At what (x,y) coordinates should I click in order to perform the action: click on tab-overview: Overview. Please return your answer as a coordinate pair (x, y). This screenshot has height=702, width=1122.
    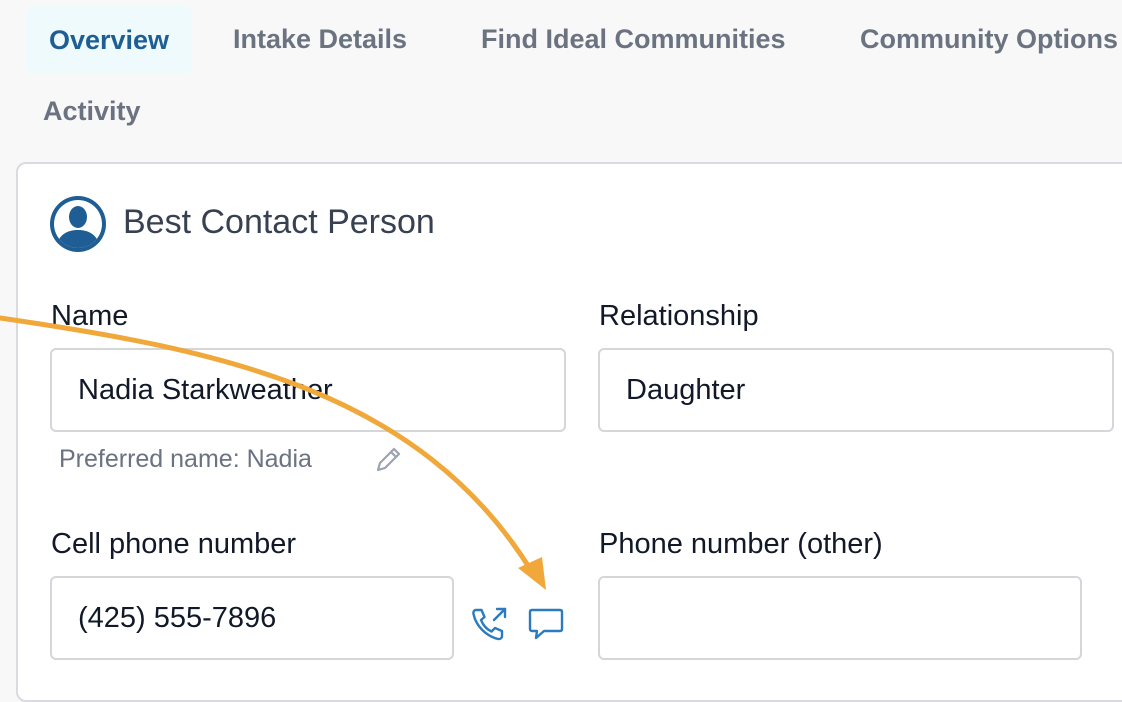
    Looking at the image, I should click on (109, 40).